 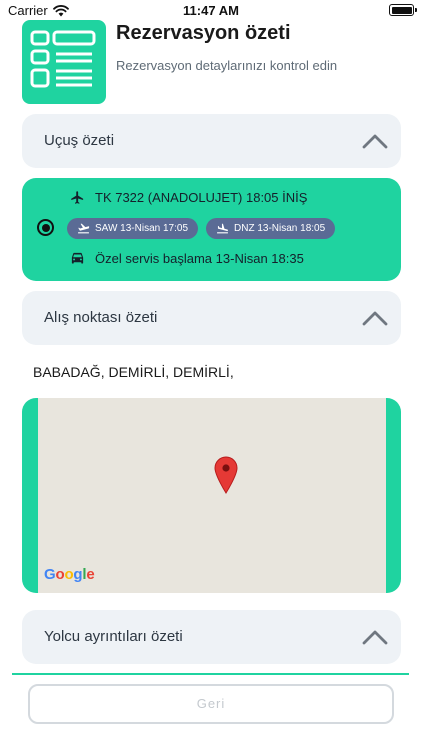 I want to click on arrival-chip-text: DNZ 13-Nisan 18:05, so click(x=280, y=228).